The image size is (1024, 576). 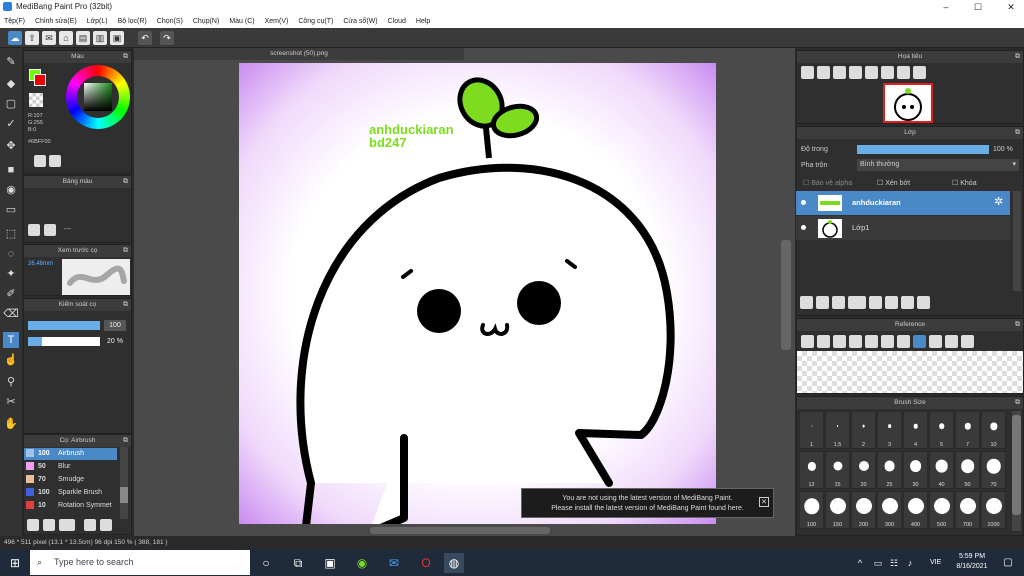 What do you see at coordinates (241, 21) in the screenshot?
I see `menu-color: Màu (C)` at bounding box center [241, 21].